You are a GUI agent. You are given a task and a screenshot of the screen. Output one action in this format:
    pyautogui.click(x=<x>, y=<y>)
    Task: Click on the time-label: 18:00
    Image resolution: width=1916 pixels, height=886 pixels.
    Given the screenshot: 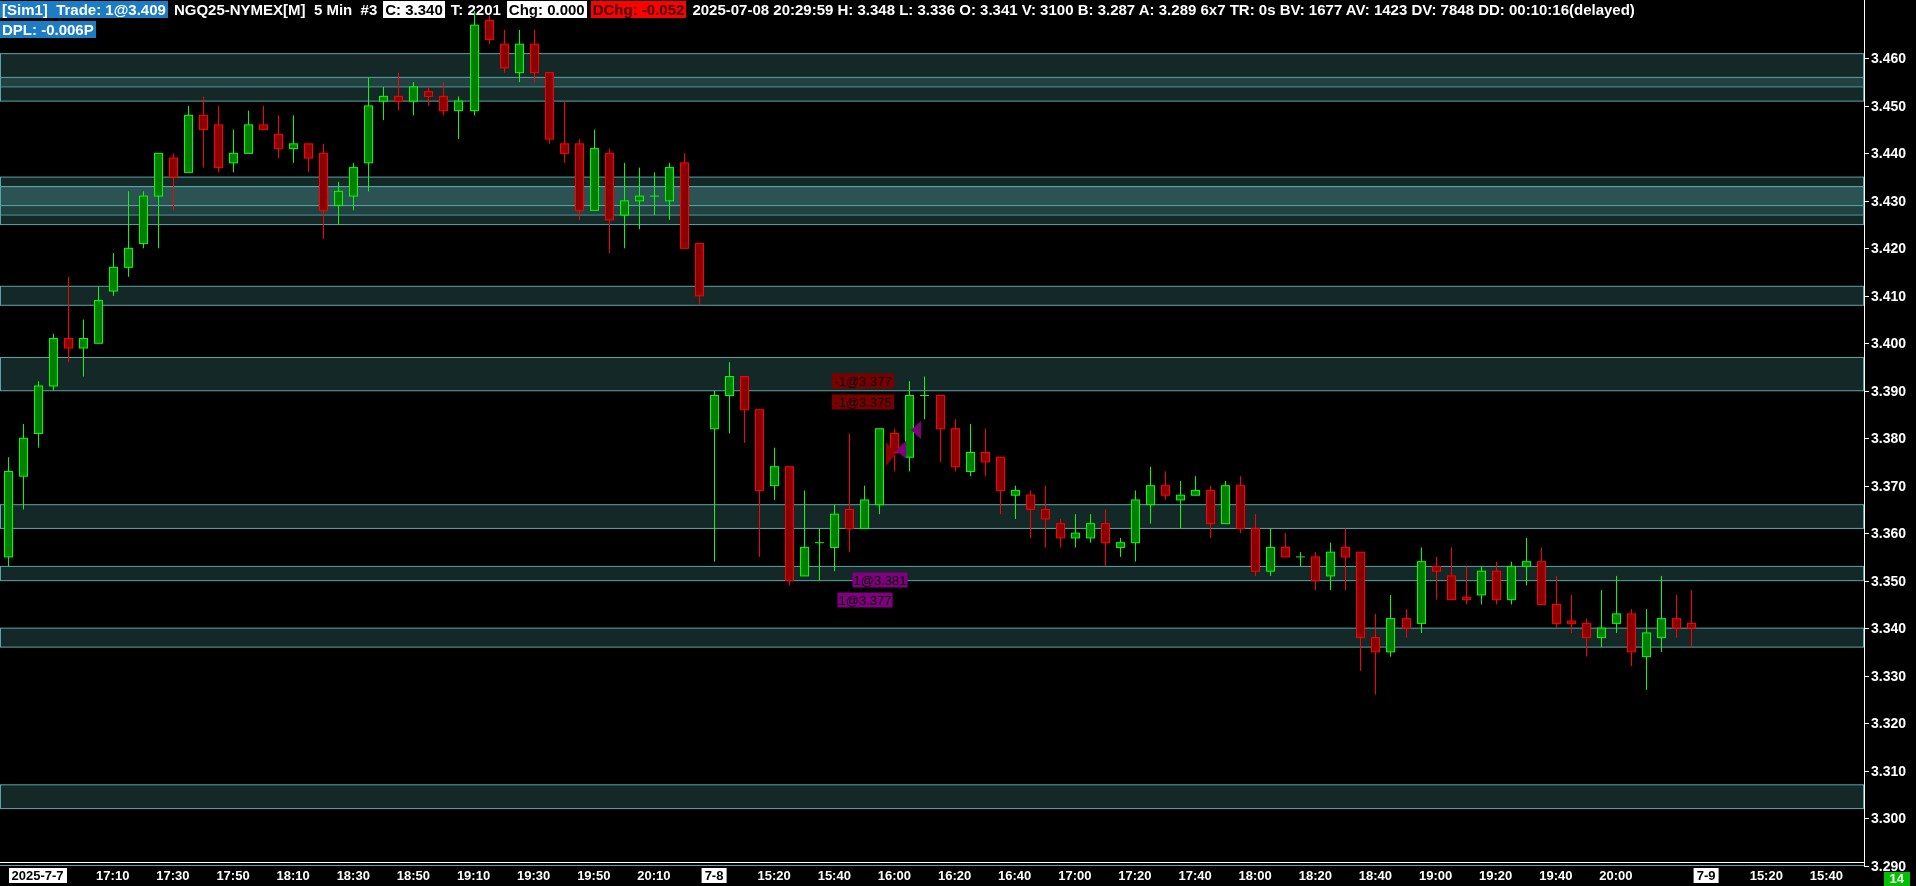 What is the action you would take?
    pyautogui.click(x=1255, y=875)
    